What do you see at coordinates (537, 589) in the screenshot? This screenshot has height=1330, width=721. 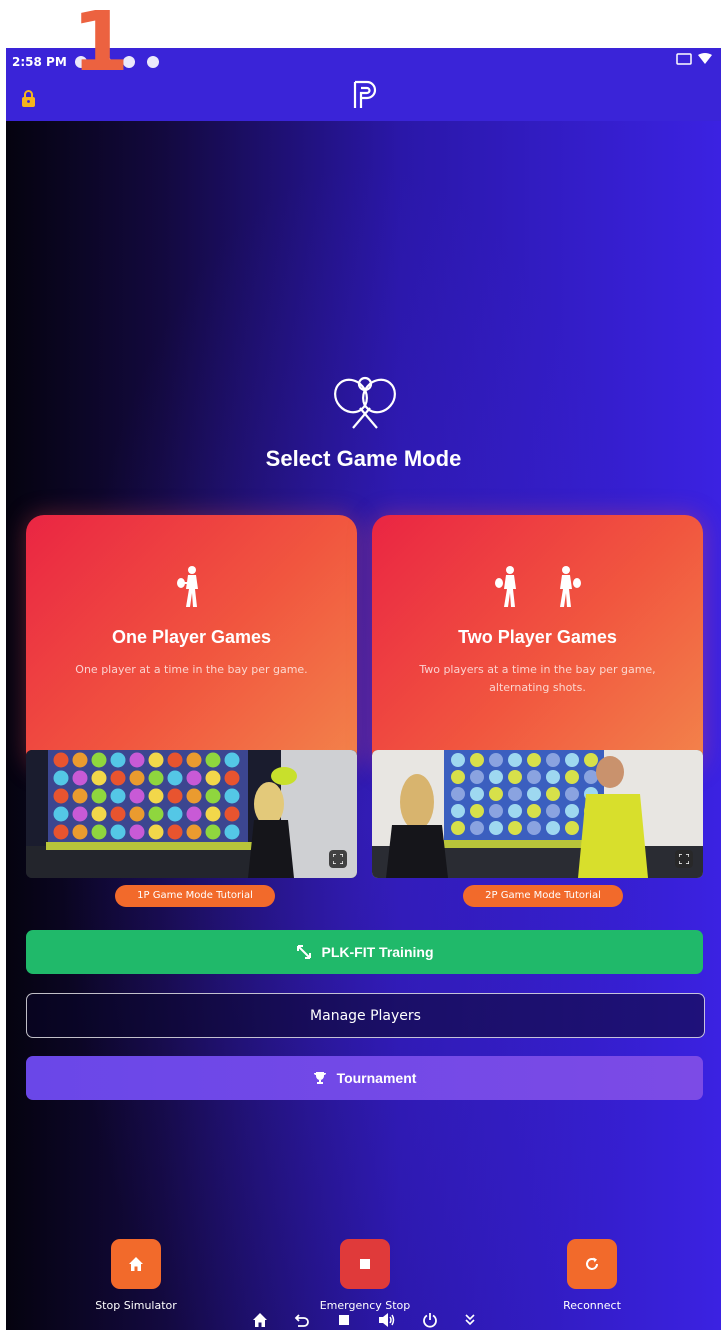 I see `two-players-figure-icon` at bounding box center [537, 589].